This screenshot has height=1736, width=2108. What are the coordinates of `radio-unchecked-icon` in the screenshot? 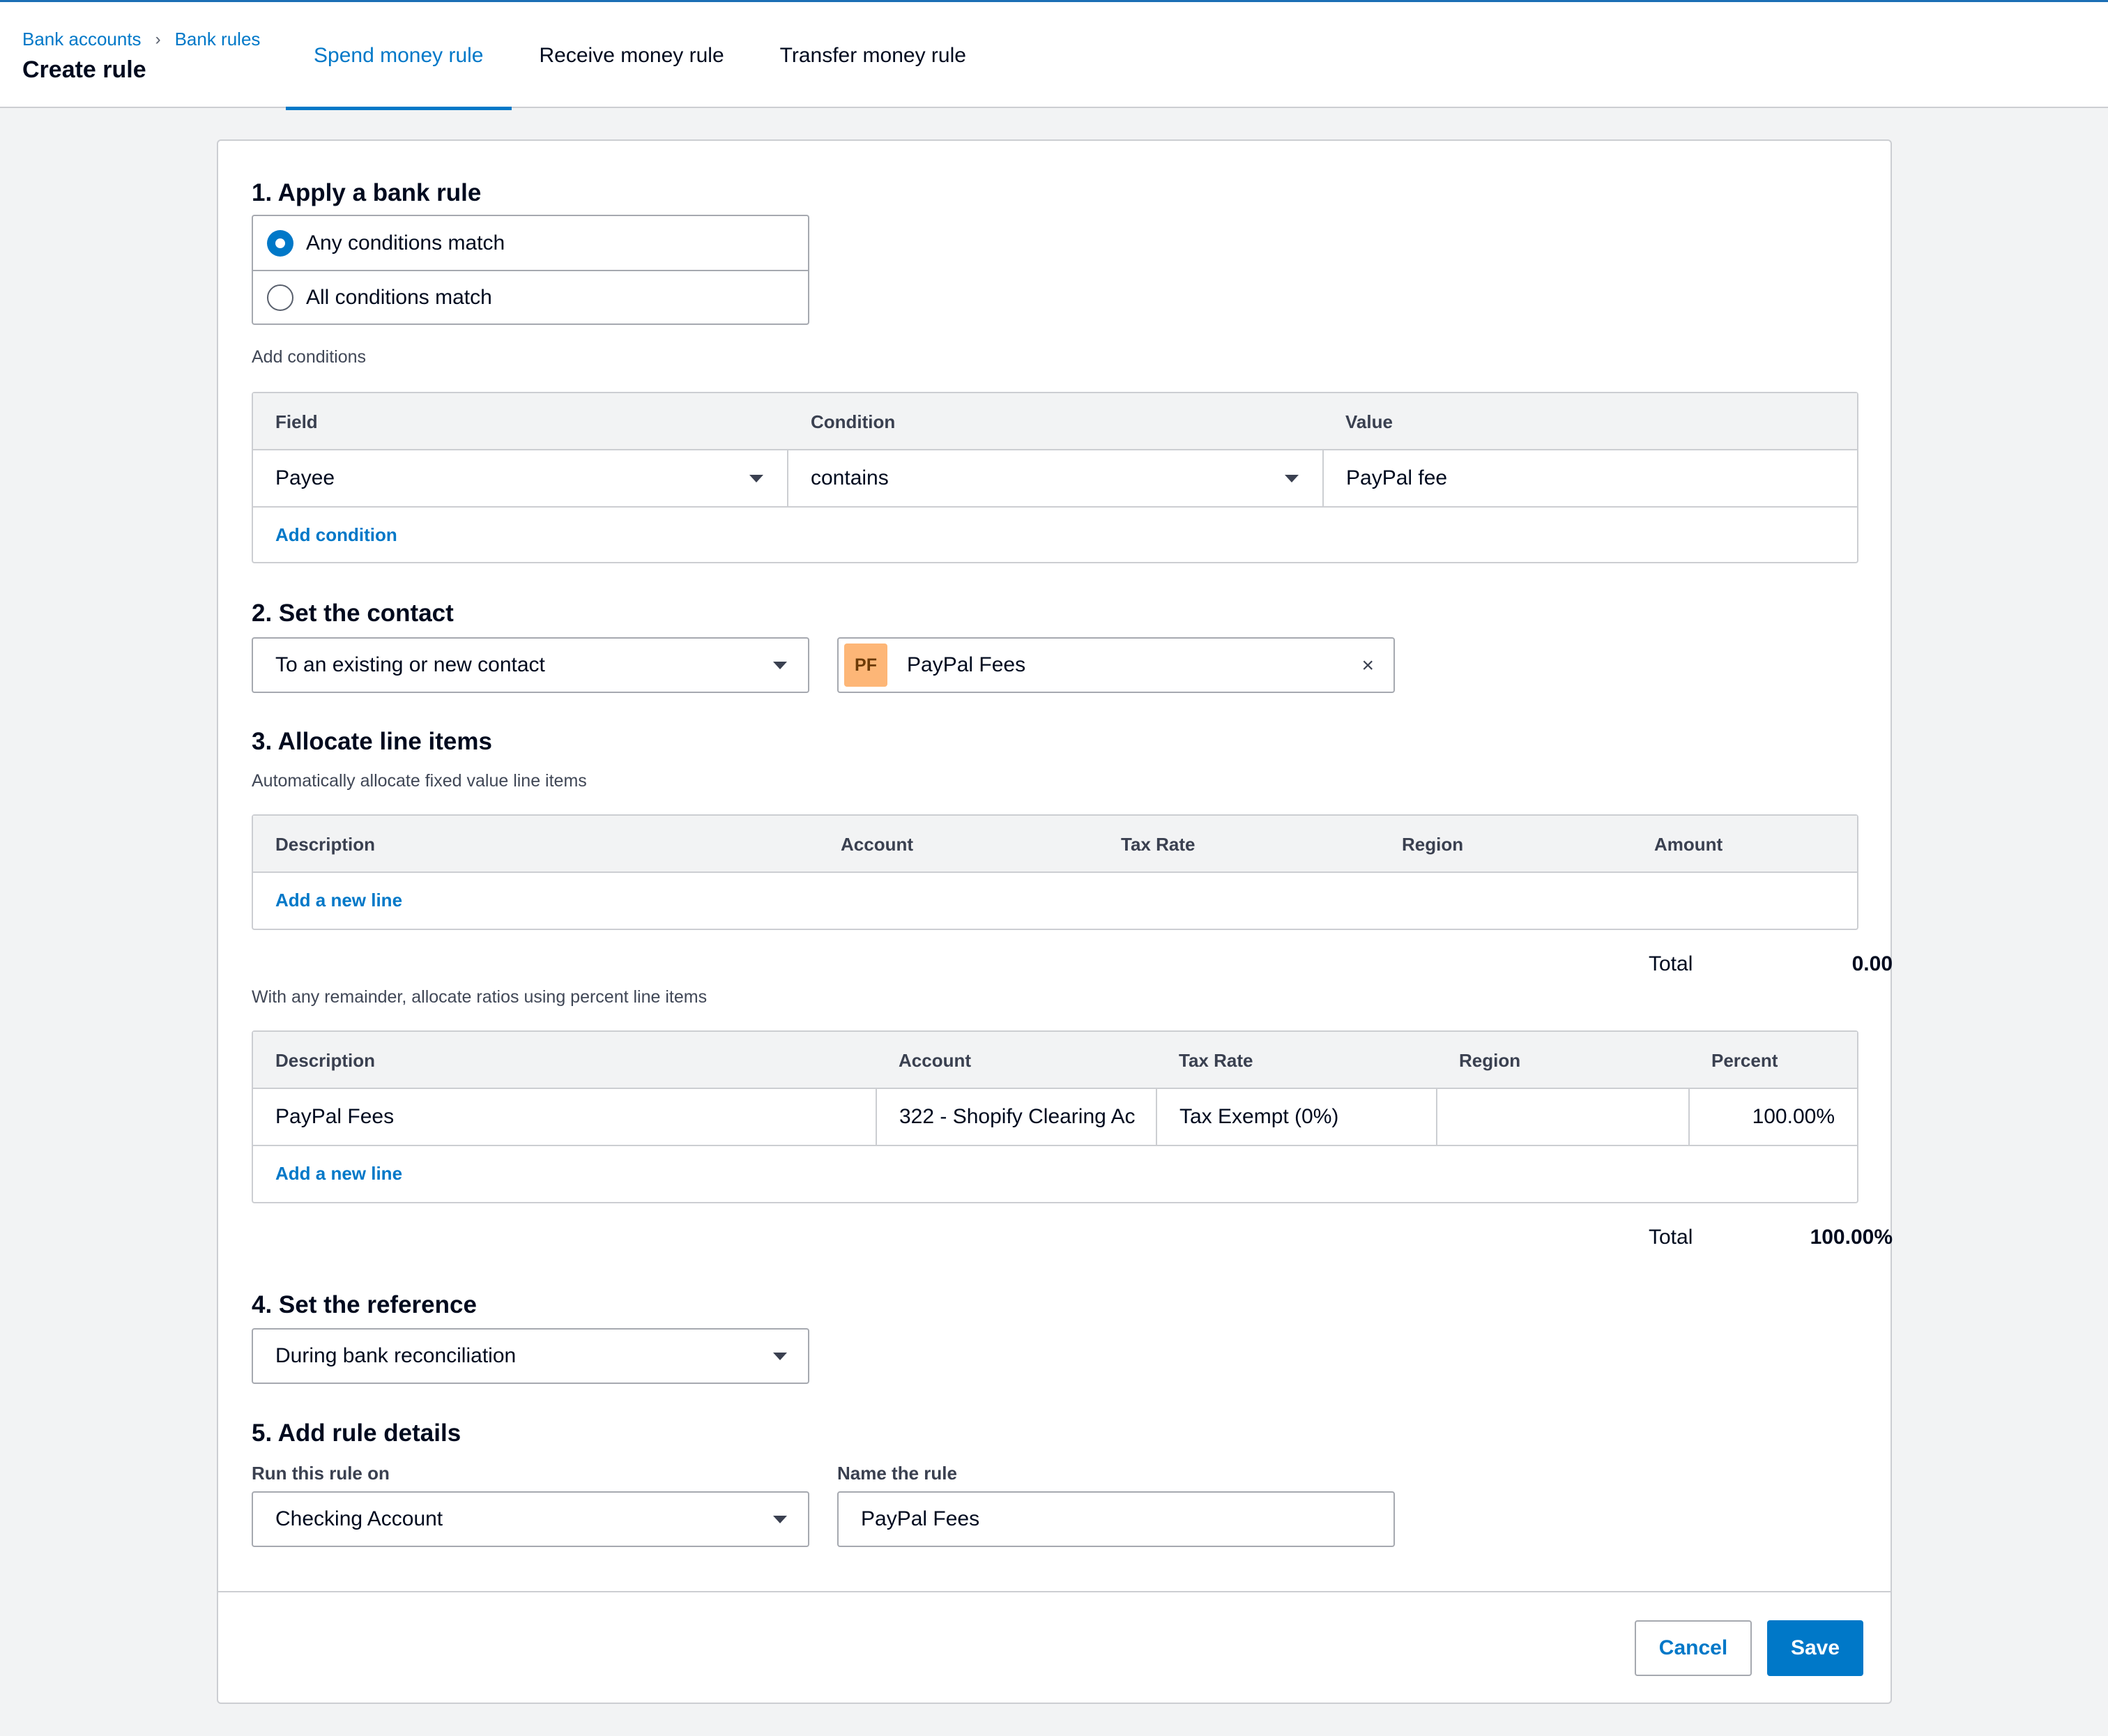 It's located at (280, 298).